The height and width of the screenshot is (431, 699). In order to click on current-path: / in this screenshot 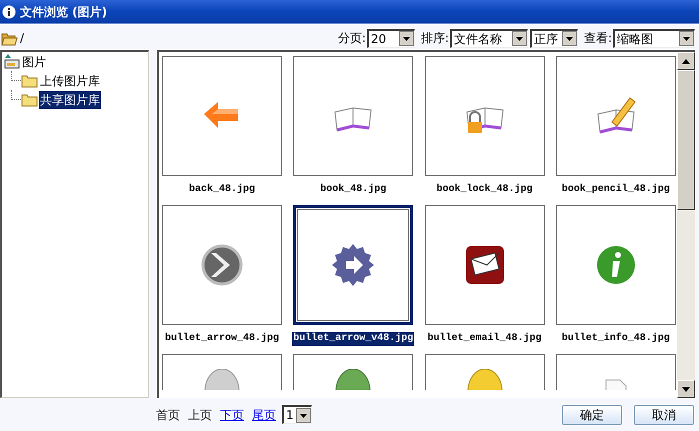, I will do `click(22, 38)`.